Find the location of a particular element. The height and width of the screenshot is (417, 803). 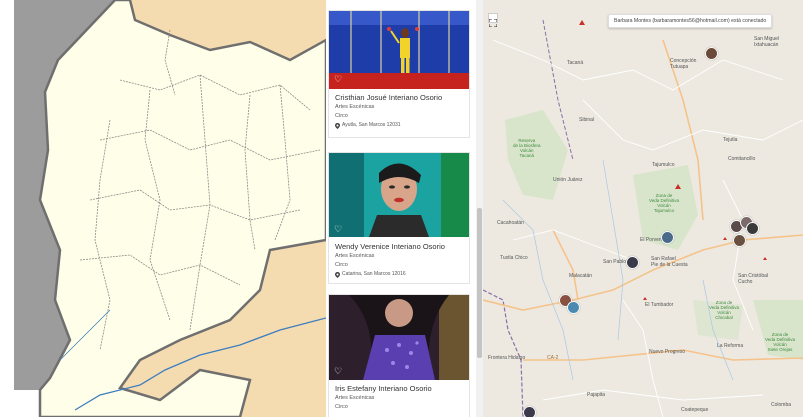

map-label: Tajumulco is located at coordinates (663, 165).